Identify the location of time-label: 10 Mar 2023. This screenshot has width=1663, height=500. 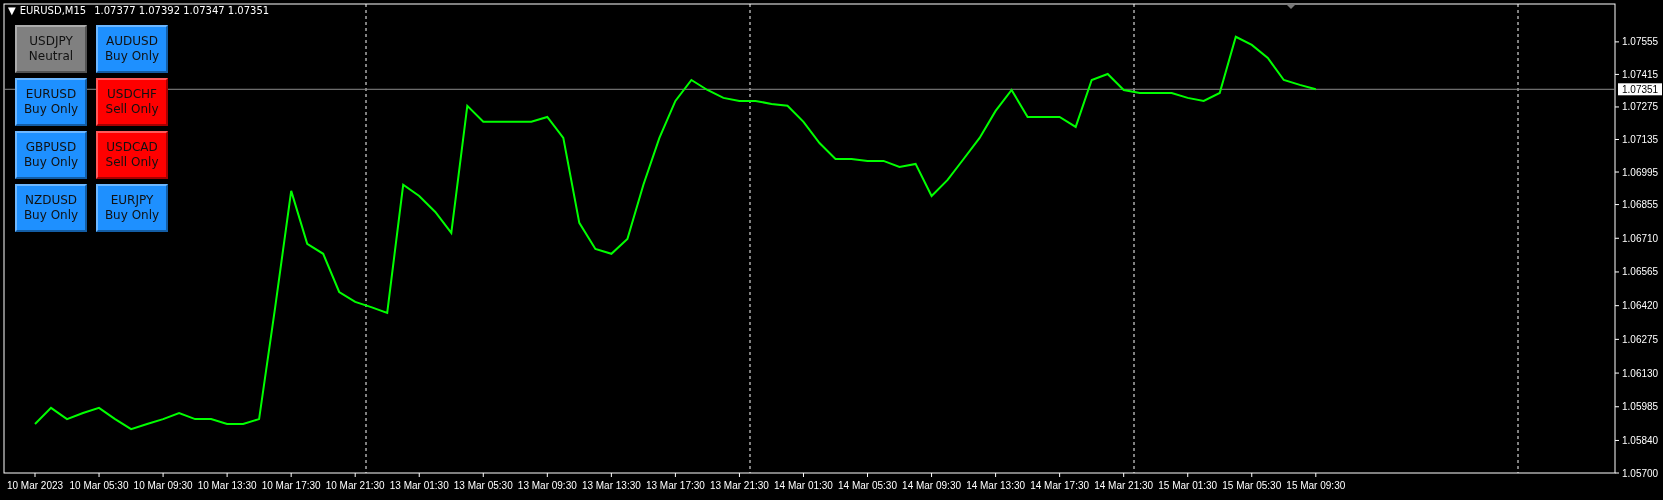
(35, 485).